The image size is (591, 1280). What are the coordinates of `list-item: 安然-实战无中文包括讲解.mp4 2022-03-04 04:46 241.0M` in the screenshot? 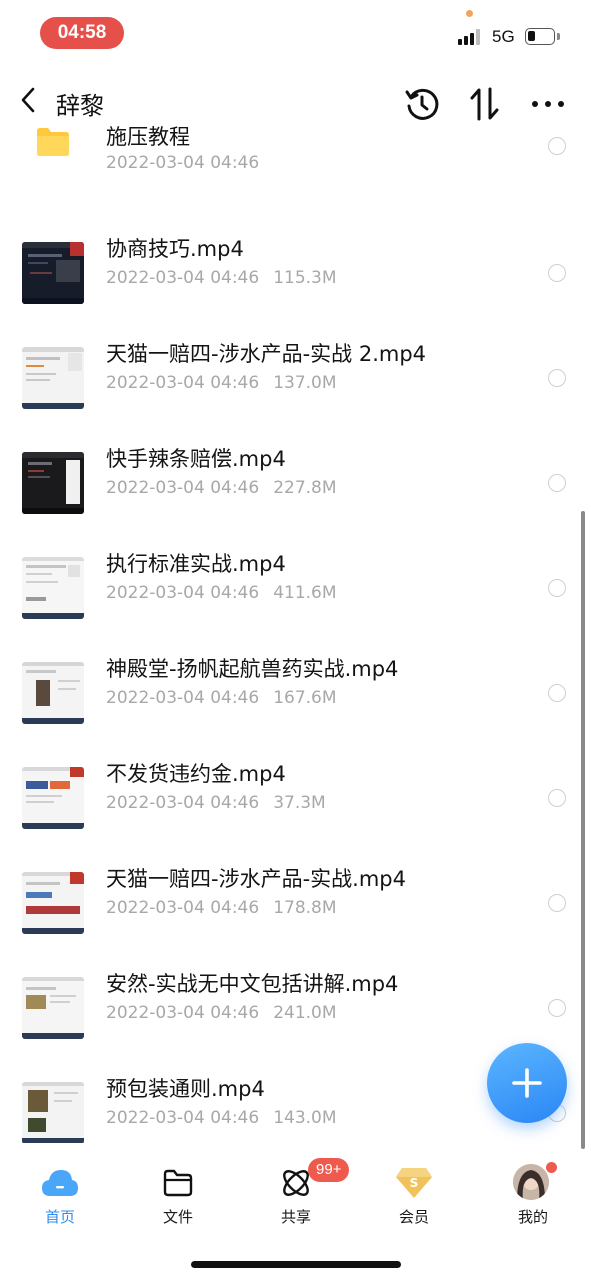 It's located at (295, 1007).